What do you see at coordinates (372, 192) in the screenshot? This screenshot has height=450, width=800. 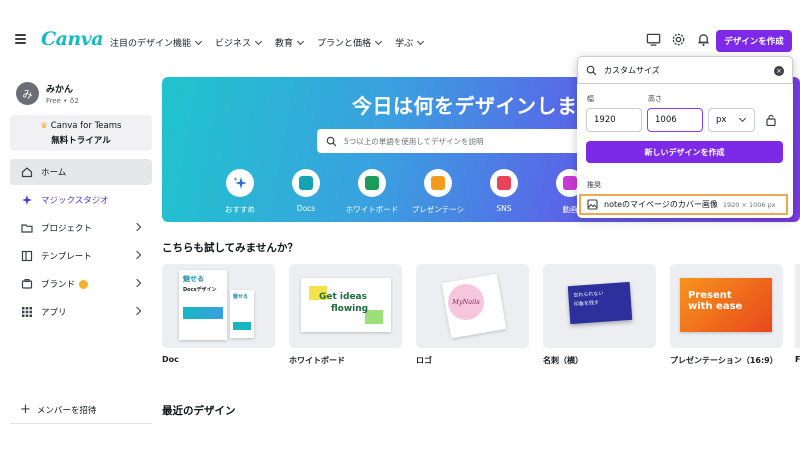 I see `category-whiteboard: ホワイトボード` at bounding box center [372, 192].